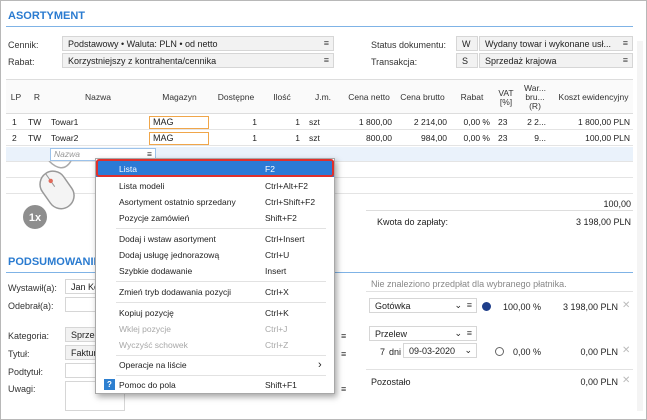  I want to click on menu-separator, so click(221, 228).